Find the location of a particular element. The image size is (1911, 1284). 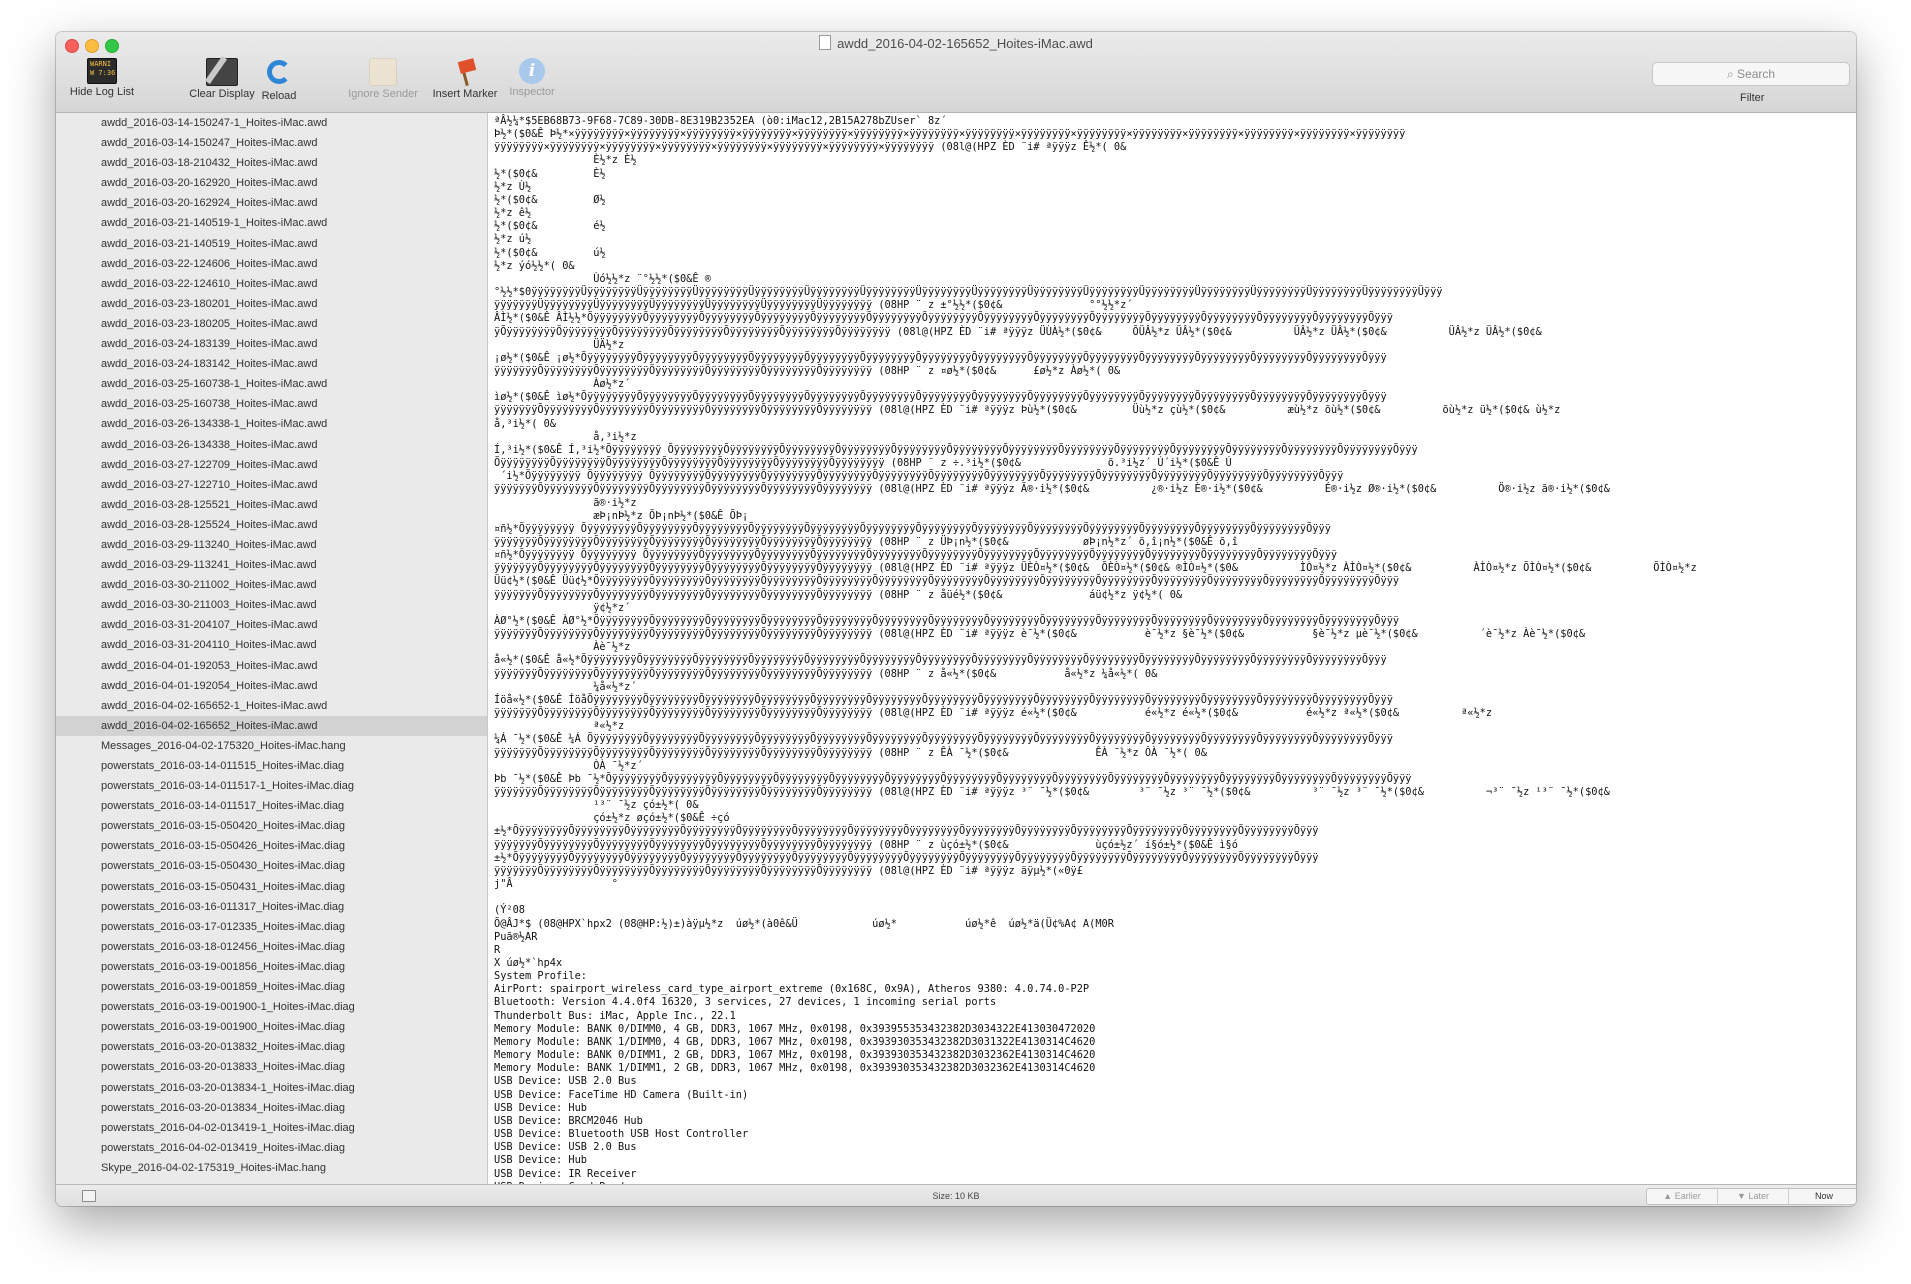

reload-label: Reload is located at coordinates (279, 96).